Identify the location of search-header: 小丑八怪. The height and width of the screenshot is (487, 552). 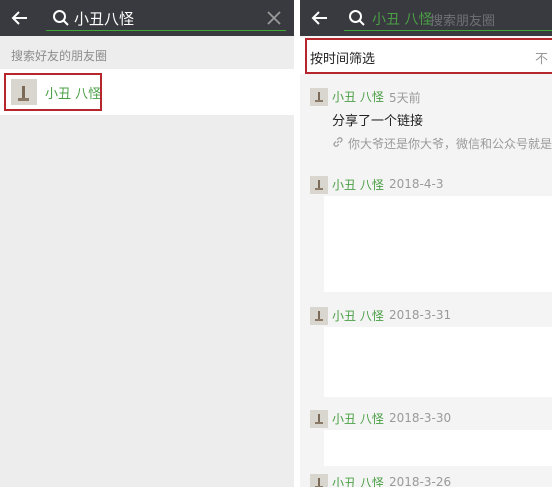
(147, 18).